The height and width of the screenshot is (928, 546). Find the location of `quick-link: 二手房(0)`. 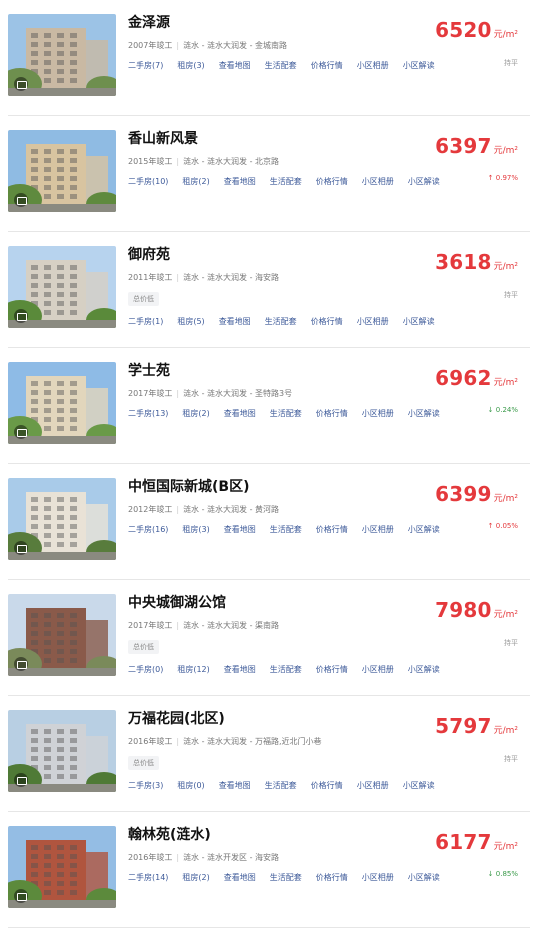

quick-link: 二手房(0) is located at coordinates (145, 669).